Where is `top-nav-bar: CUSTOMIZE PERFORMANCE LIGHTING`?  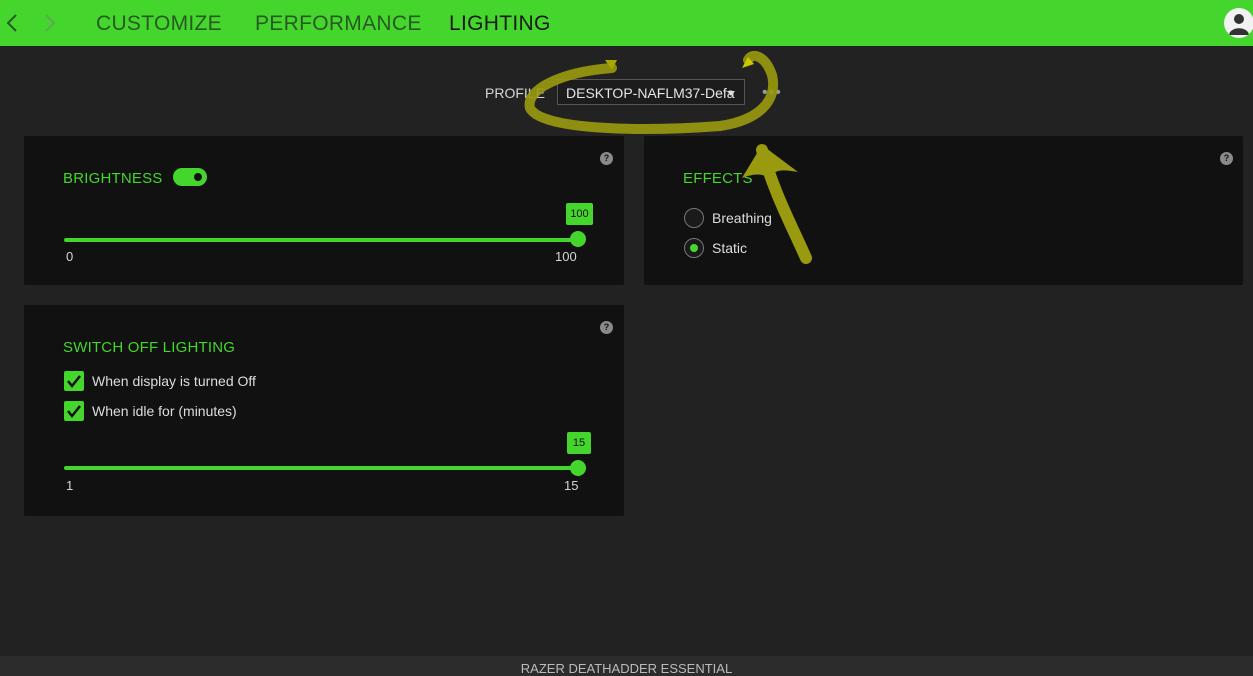
top-nav-bar: CUSTOMIZE PERFORMANCE LIGHTING is located at coordinates (626, 23).